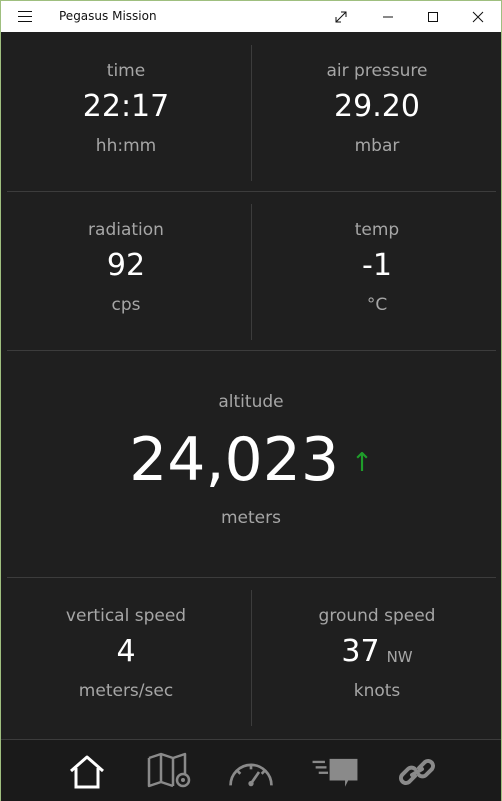  I want to click on nav-chat-button, so click(335, 772).